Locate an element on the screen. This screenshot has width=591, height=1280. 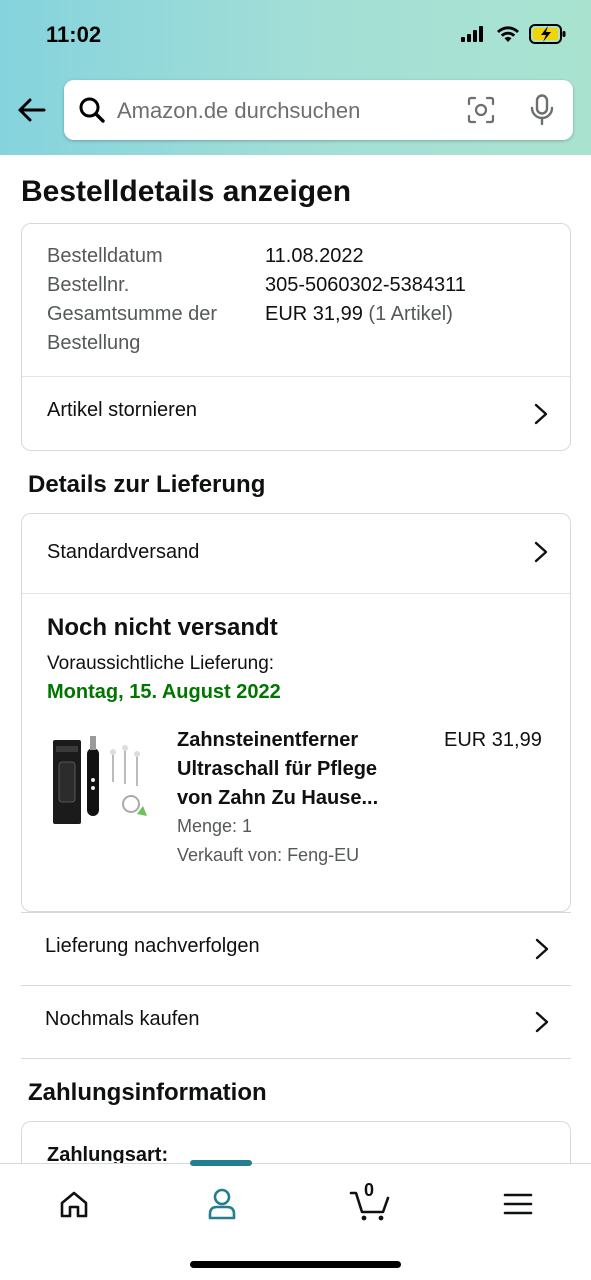
hamburger-menu-icon is located at coordinates (518, 1204).